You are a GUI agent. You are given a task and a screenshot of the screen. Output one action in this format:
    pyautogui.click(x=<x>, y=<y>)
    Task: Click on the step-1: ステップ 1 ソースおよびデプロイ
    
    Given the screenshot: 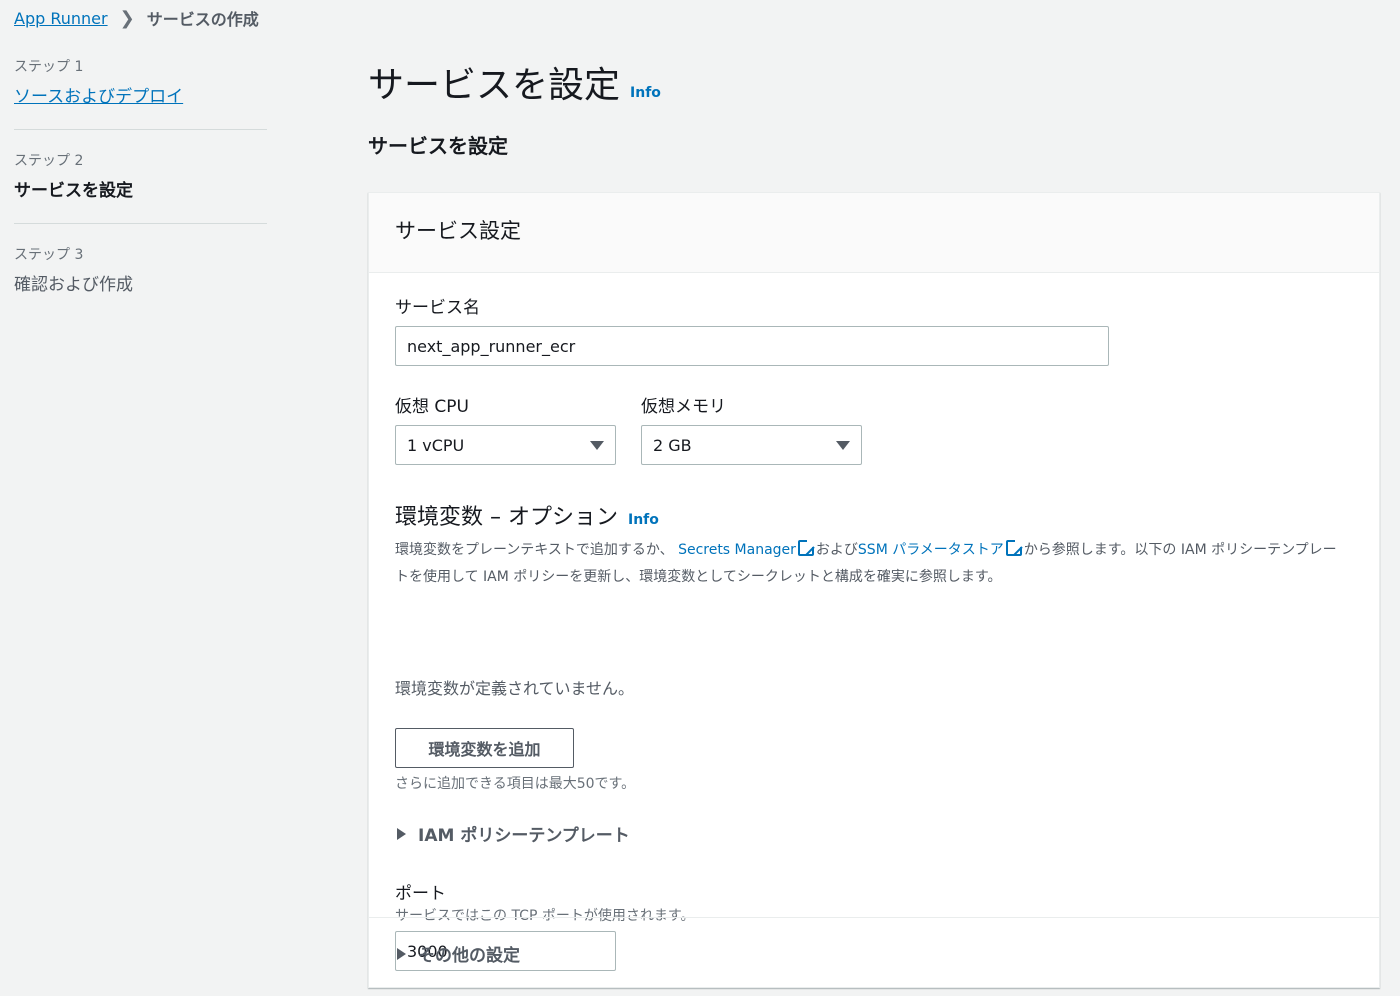 What is the action you would take?
    pyautogui.click(x=140, y=93)
    